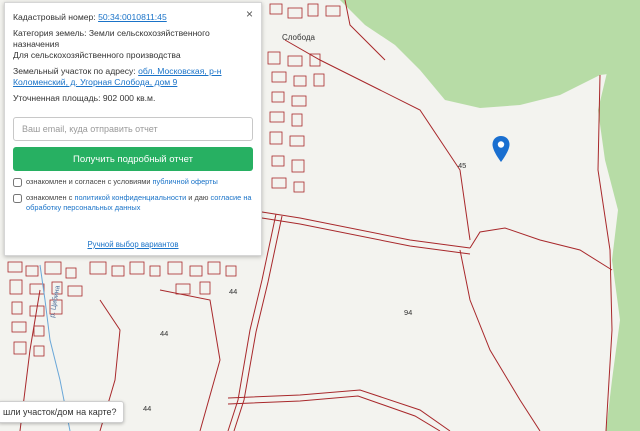 This screenshot has width=640, height=431. I want to click on forest-area-top, so click(490, 54).